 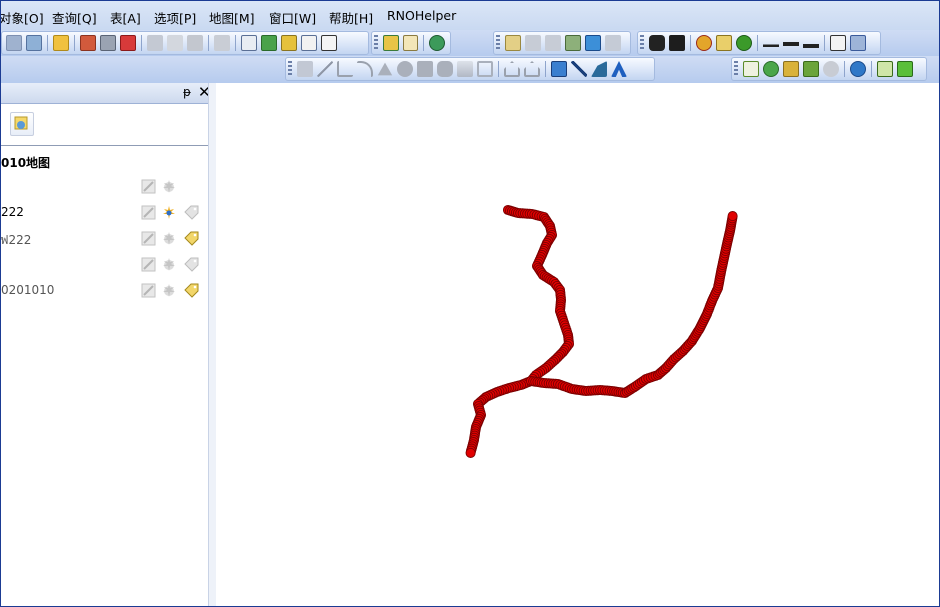 What do you see at coordinates (573, 43) in the screenshot?
I see `dbms-table-icon` at bounding box center [573, 43].